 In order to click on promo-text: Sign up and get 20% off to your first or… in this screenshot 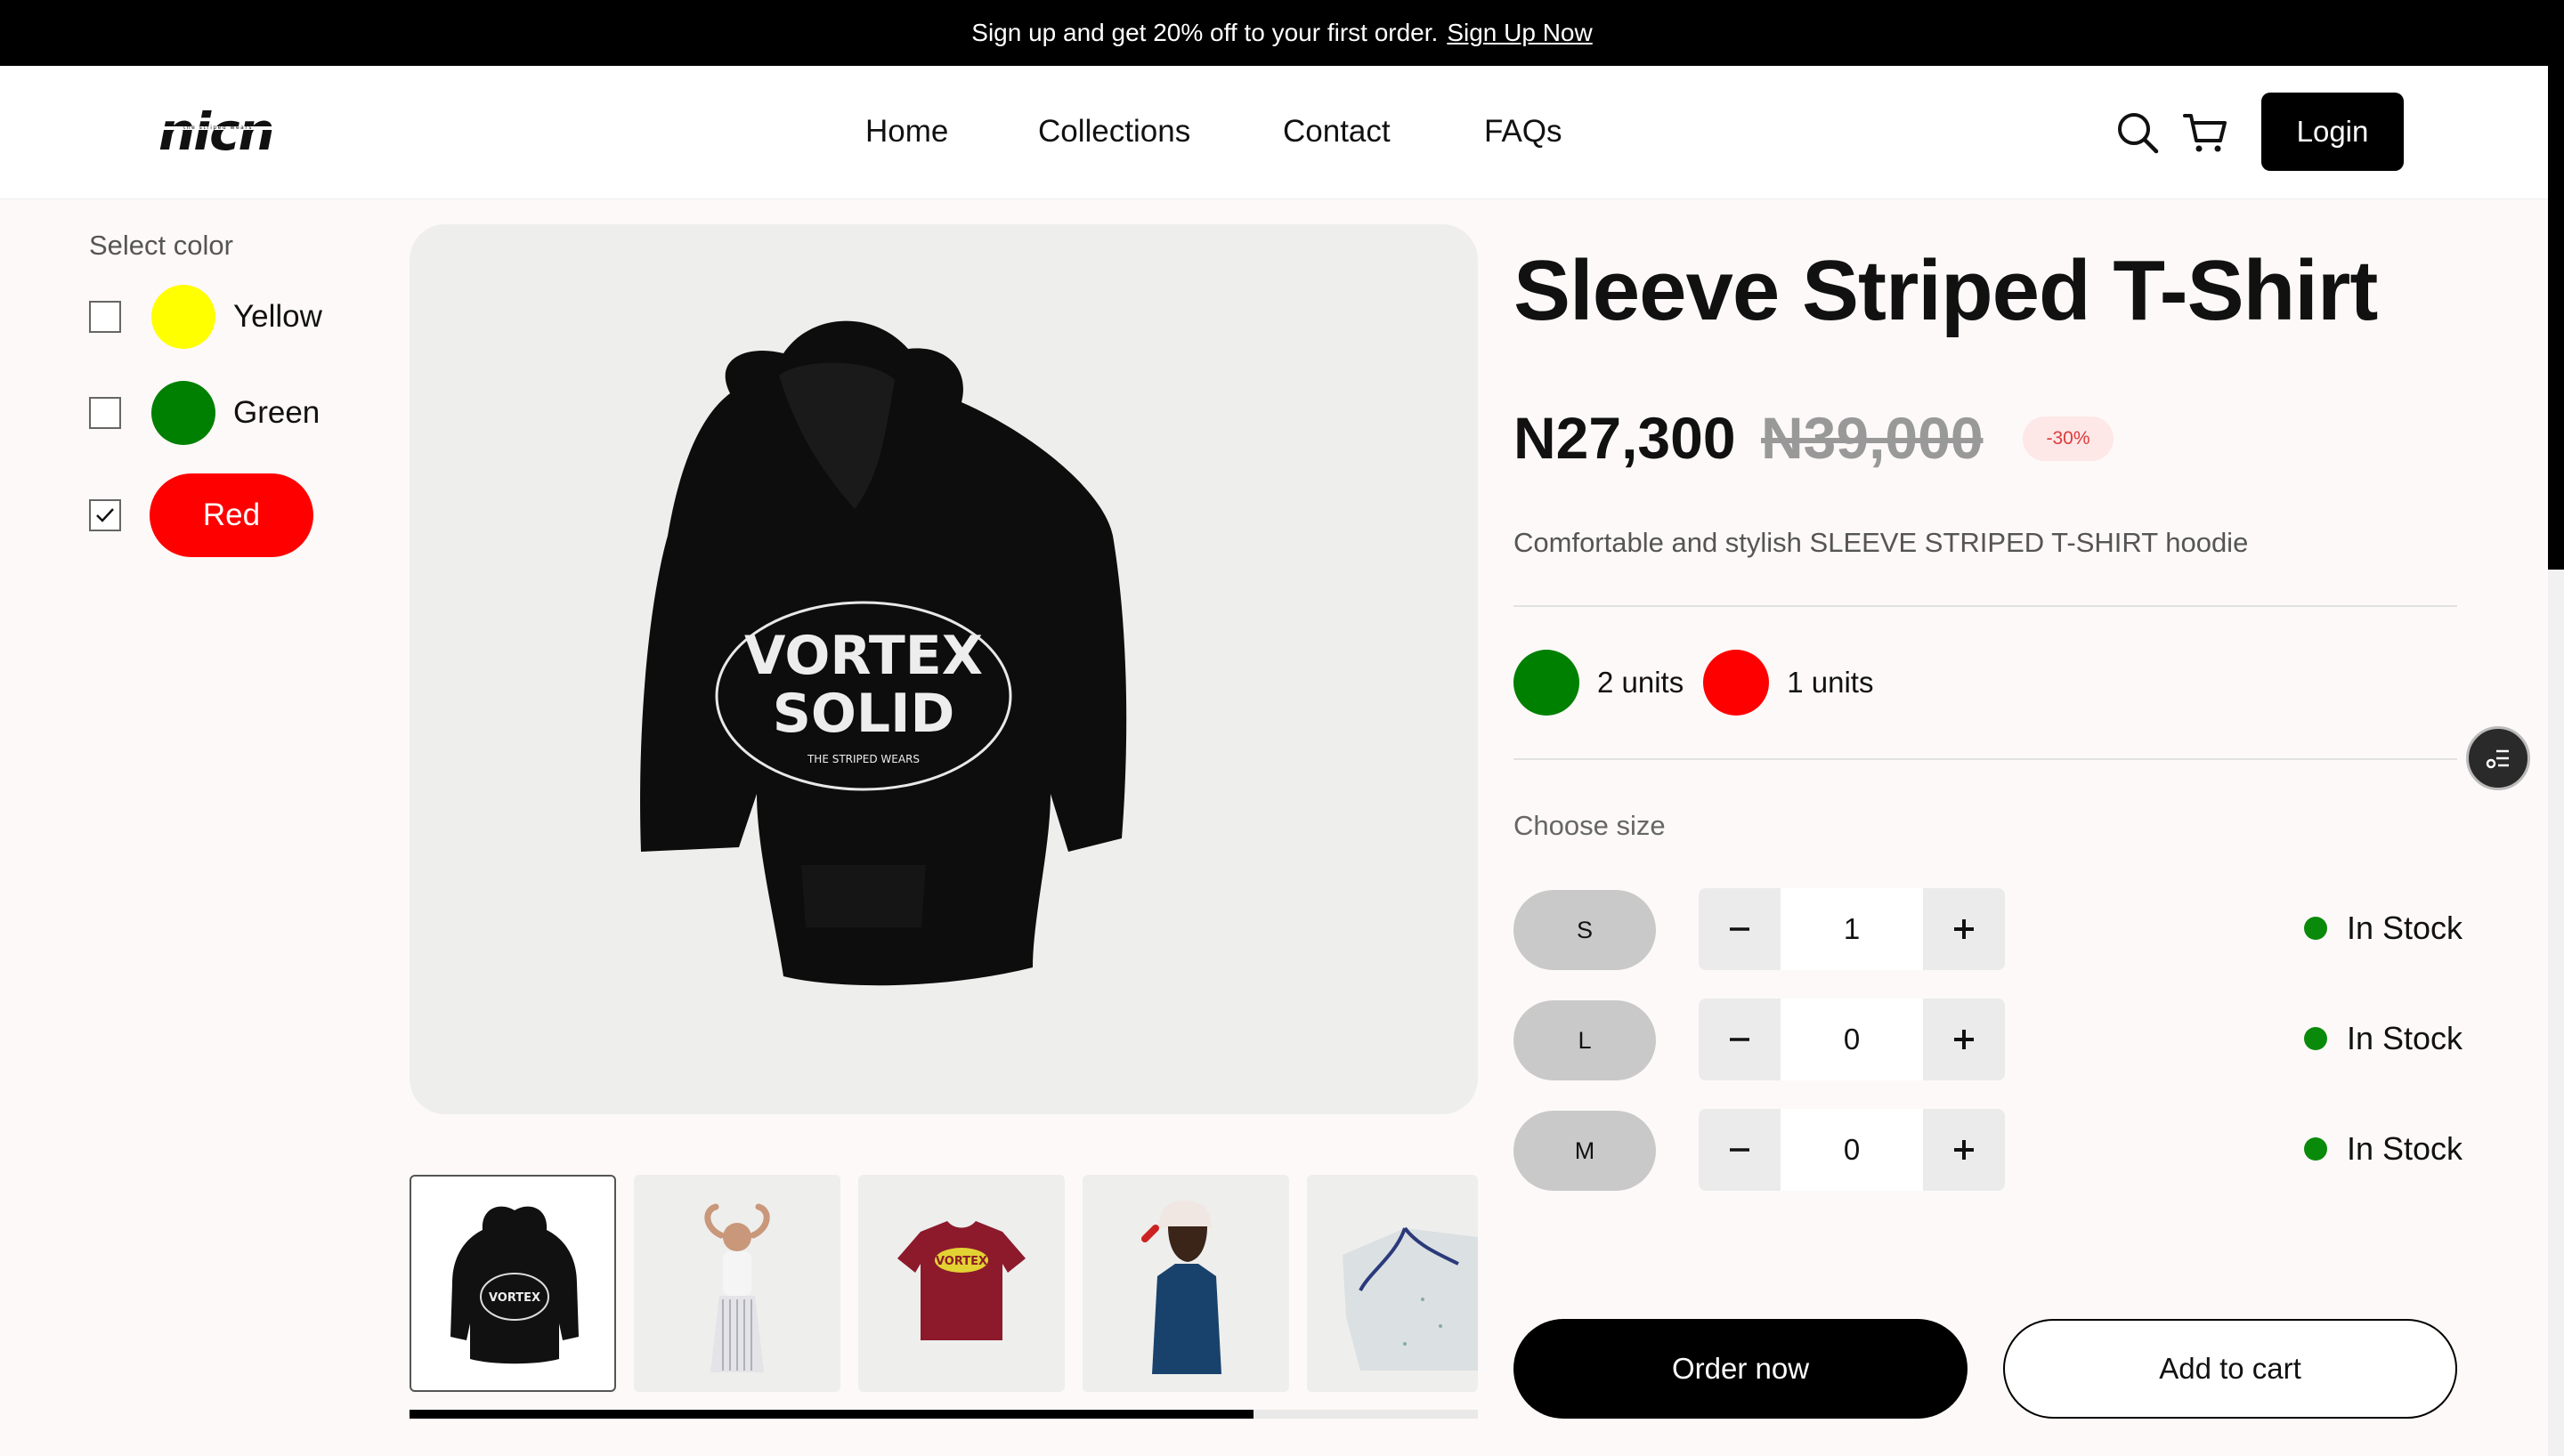, I will do `click(1205, 32)`.